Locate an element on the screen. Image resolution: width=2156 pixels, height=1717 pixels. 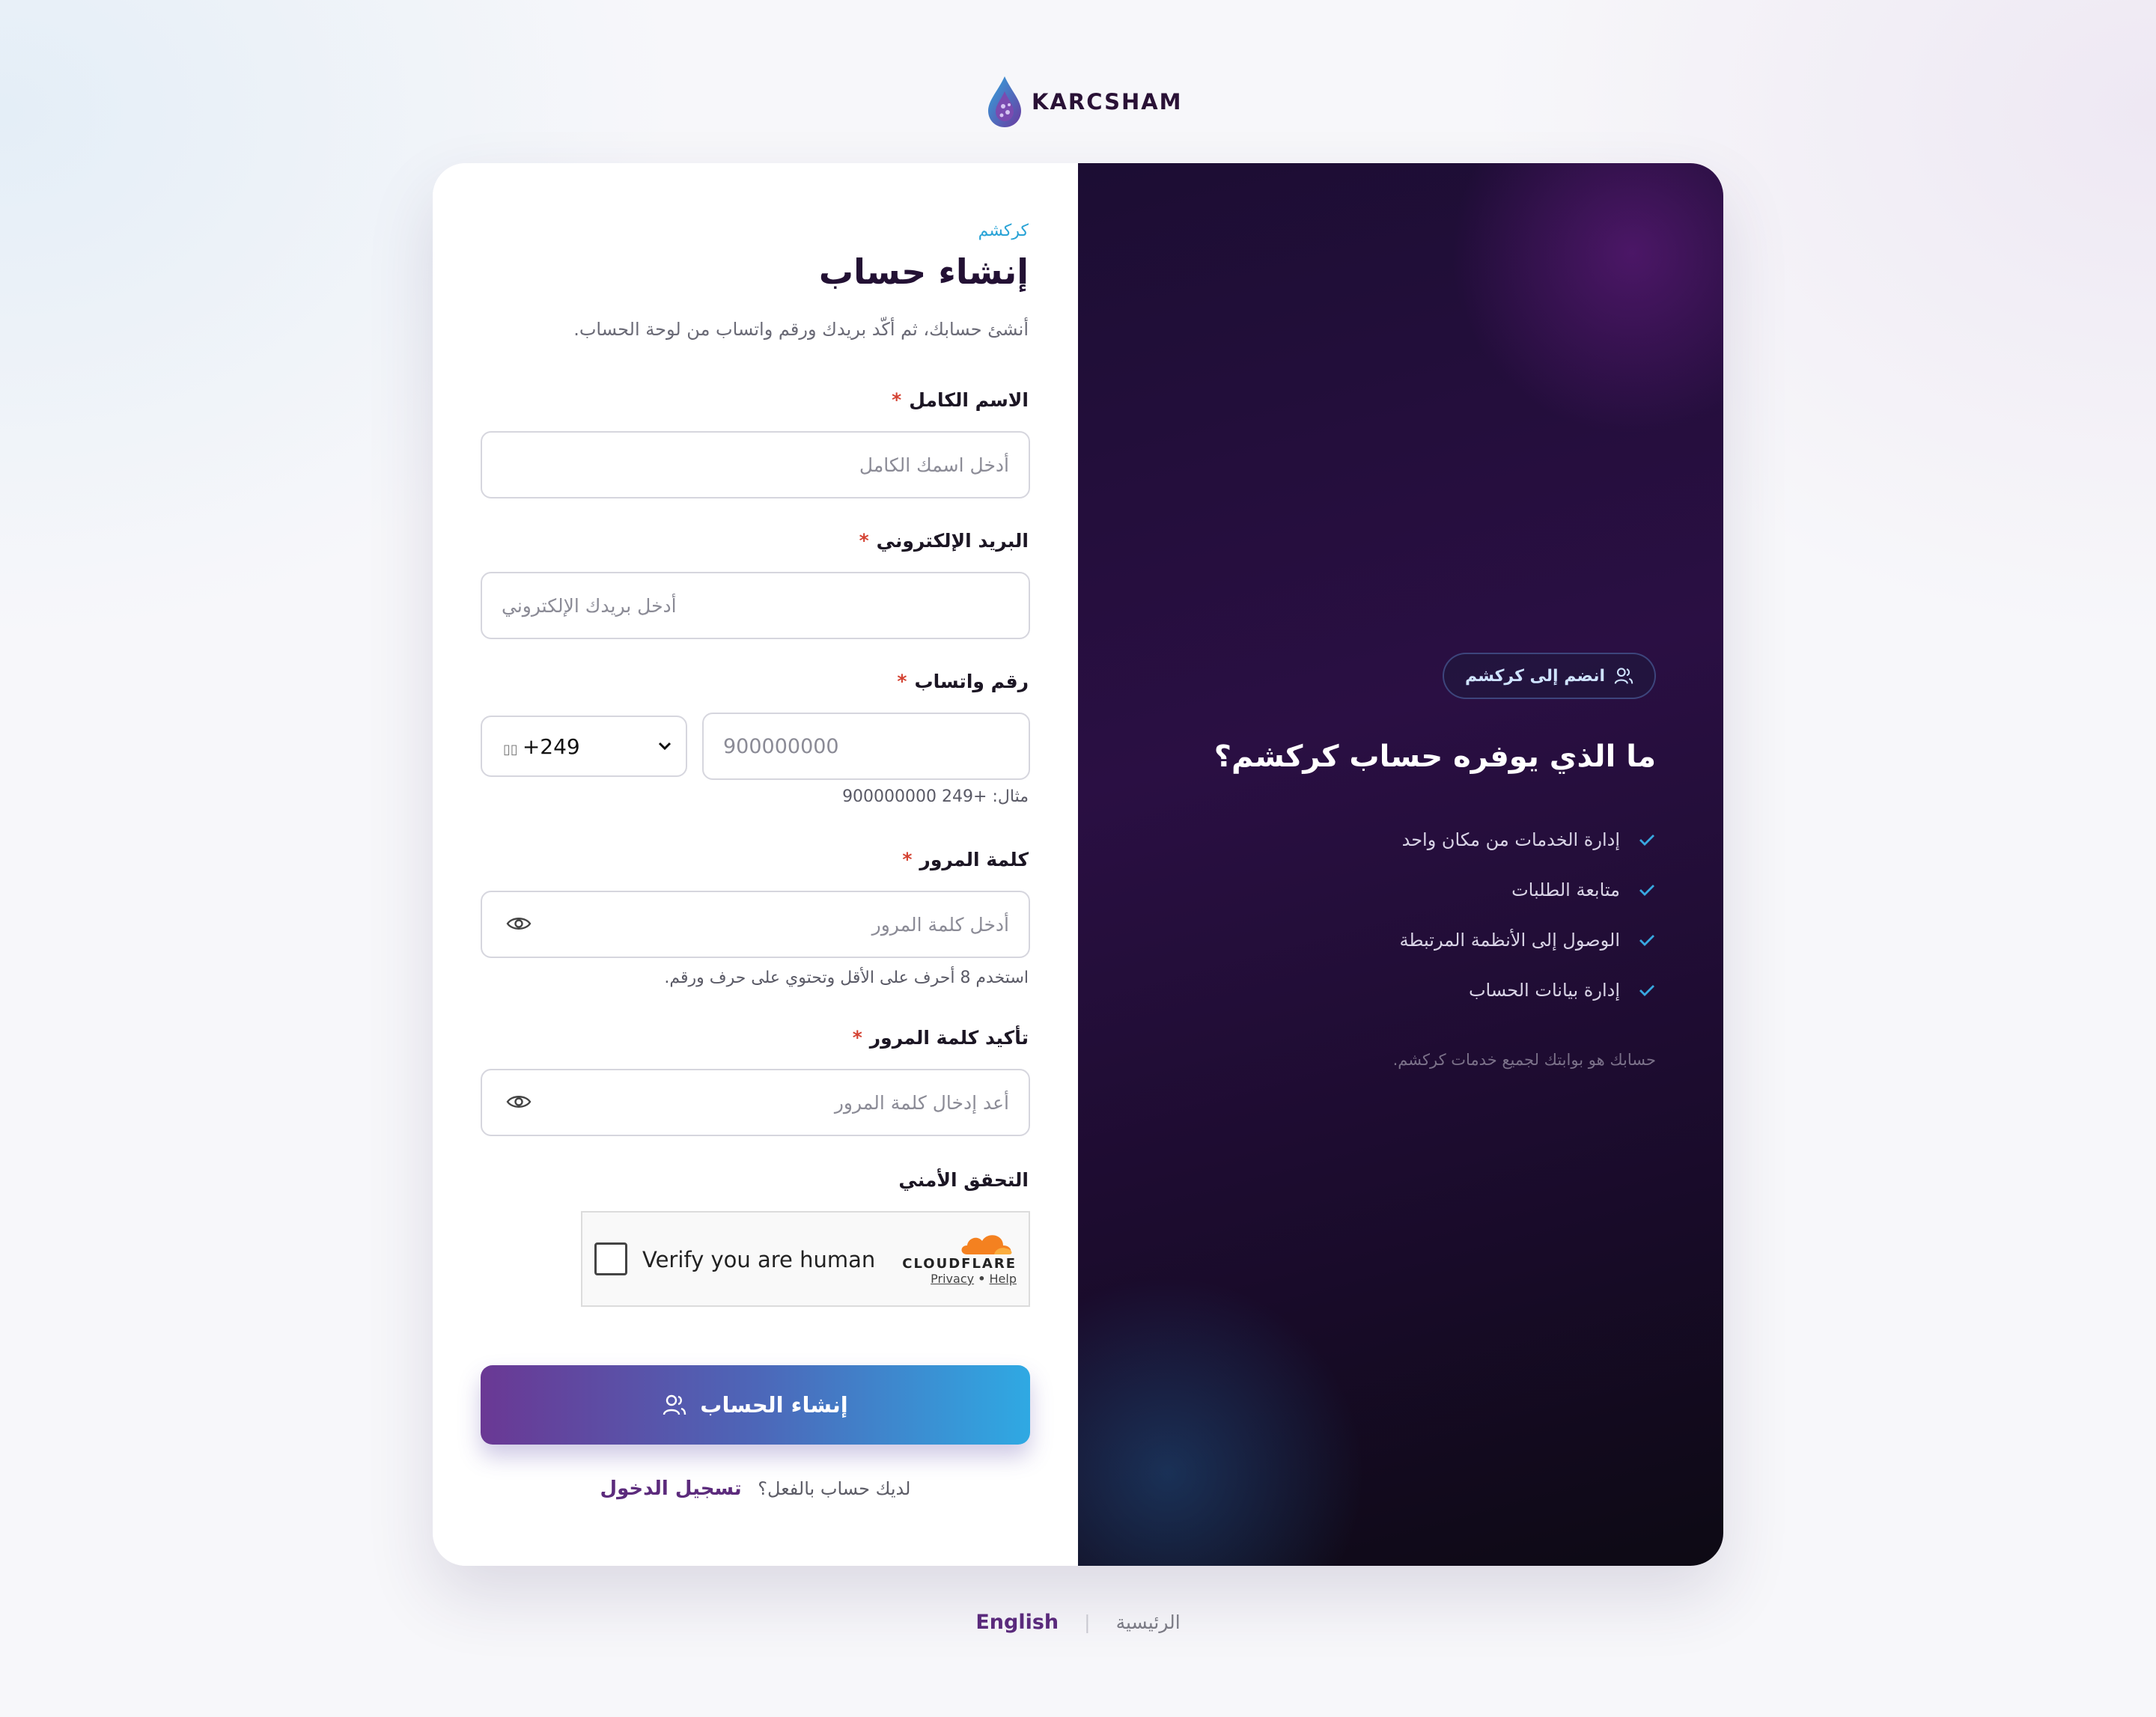
feature-item-label: الوصول إلى الأنظمة المرتبطة is located at coordinates (1509, 940).